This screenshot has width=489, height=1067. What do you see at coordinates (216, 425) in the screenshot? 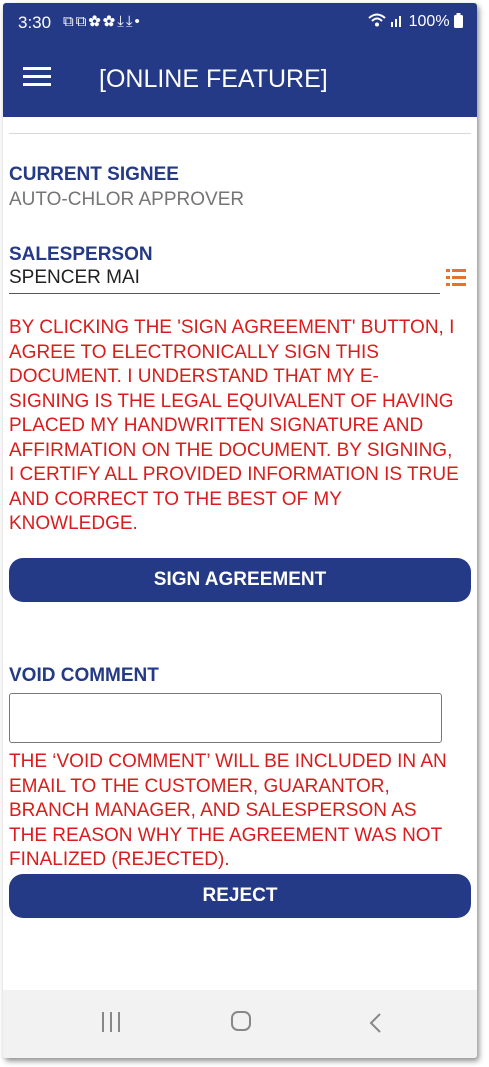
I see `disclaimer-line: PLACED MY HANDWRITTEN SIGNATURE AND` at bounding box center [216, 425].